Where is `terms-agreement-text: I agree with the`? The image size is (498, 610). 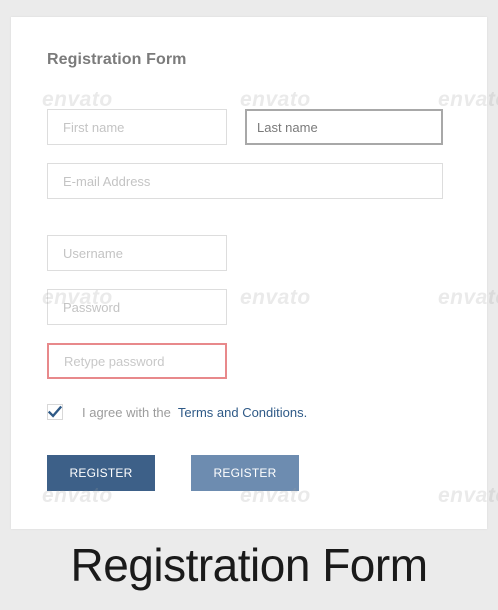
terms-agreement-text: I agree with the is located at coordinates (126, 412).